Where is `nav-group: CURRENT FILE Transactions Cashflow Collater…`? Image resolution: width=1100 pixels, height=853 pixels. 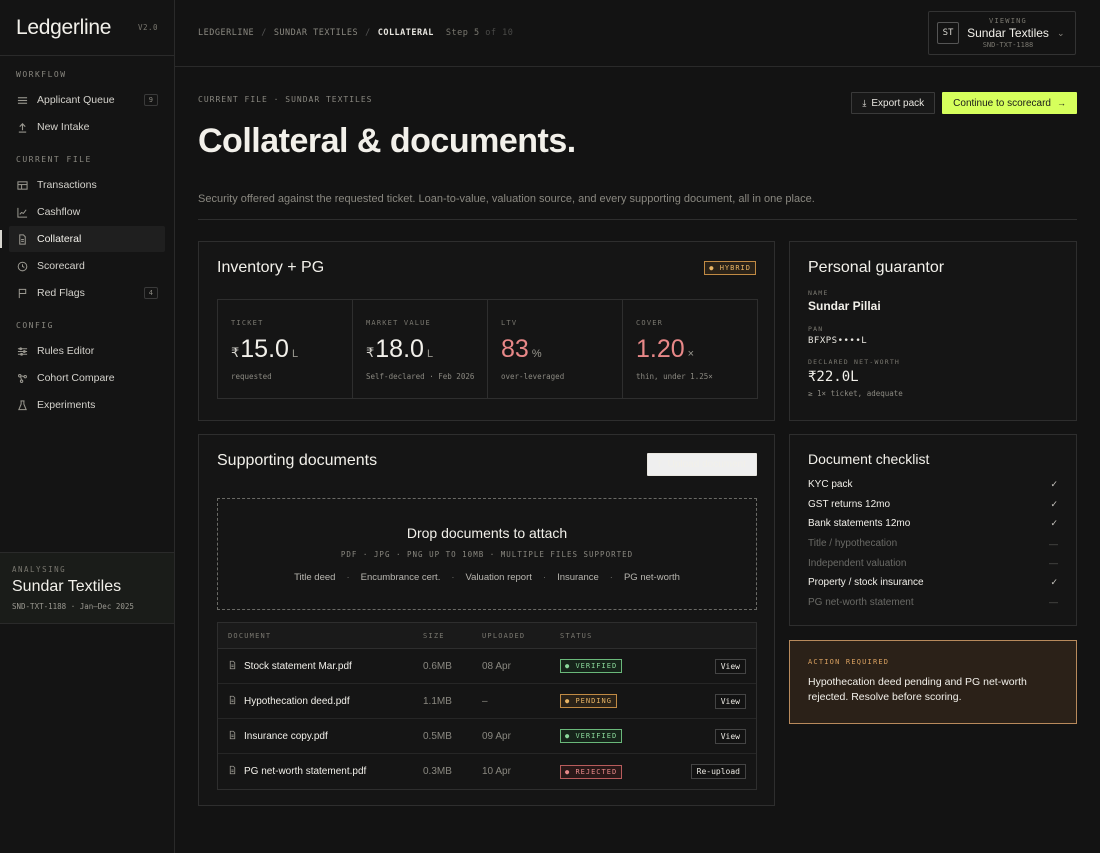
nav-group: CURRENT FILE Transactions Cashflow Collater… is located at coordinates (87, 223).